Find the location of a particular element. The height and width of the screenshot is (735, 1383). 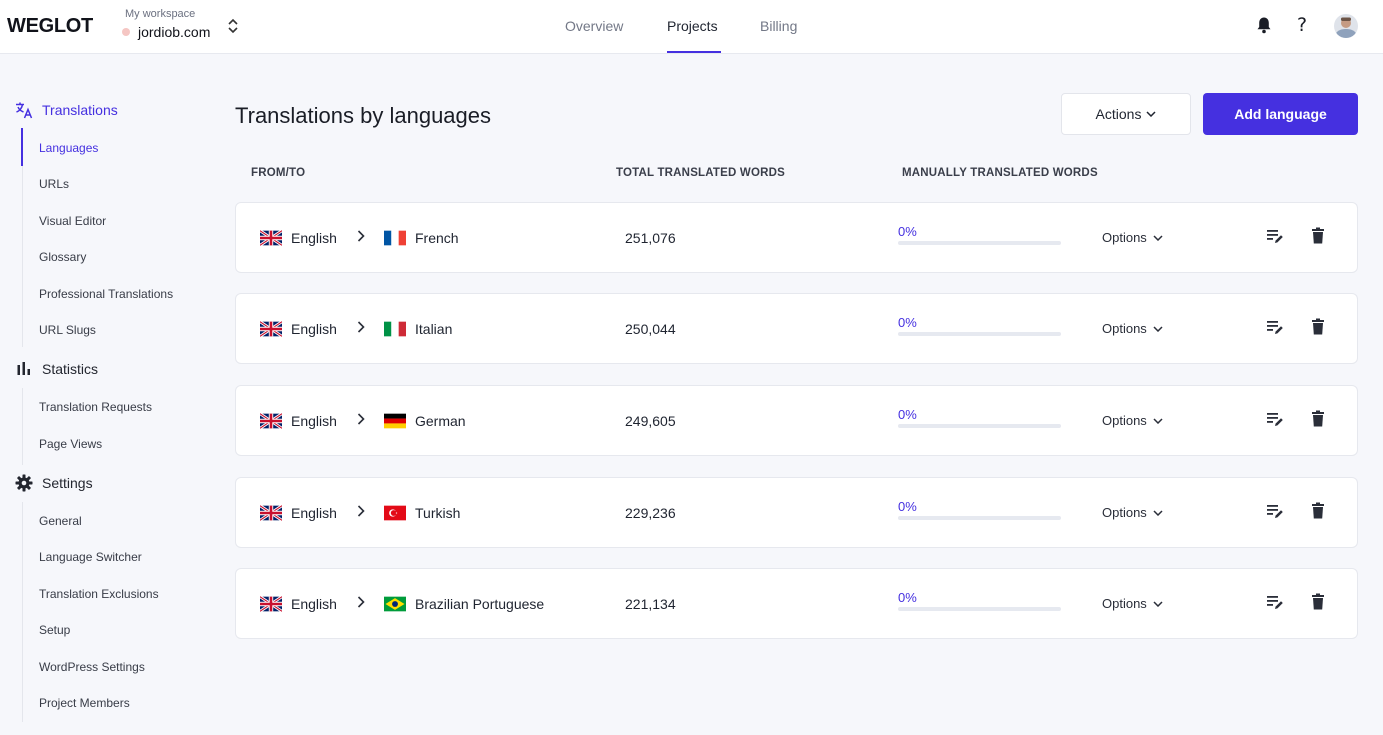

sidebar-item-urls: URLs is located at coordinates (54, 184).